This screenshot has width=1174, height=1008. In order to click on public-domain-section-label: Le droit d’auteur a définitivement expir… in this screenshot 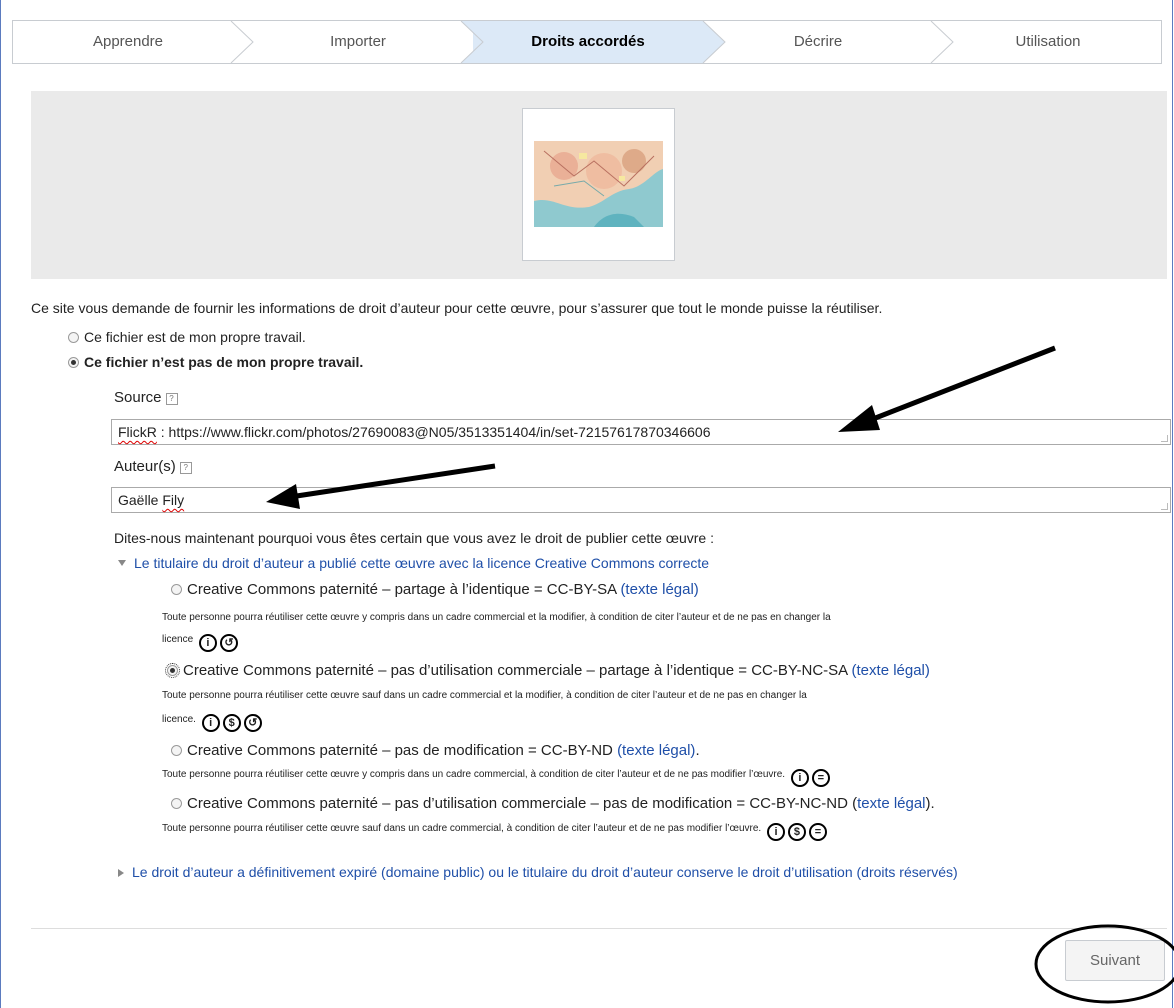, I will do `click(545, 872)`.